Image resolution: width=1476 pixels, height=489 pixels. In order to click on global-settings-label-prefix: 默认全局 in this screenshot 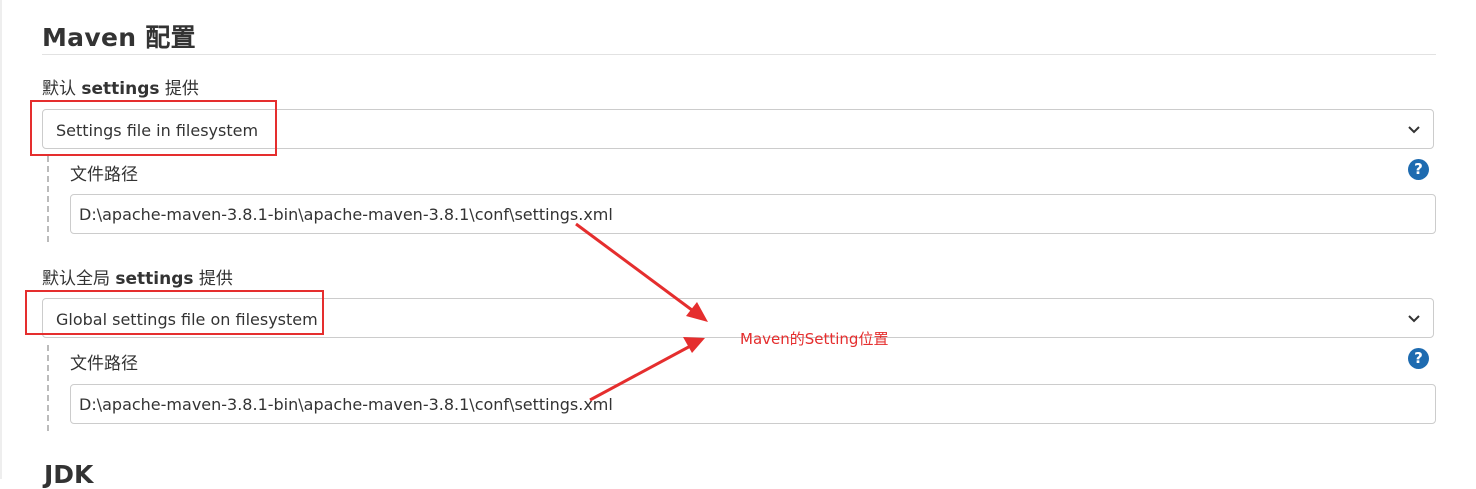, I will do `click(79, 279)`.